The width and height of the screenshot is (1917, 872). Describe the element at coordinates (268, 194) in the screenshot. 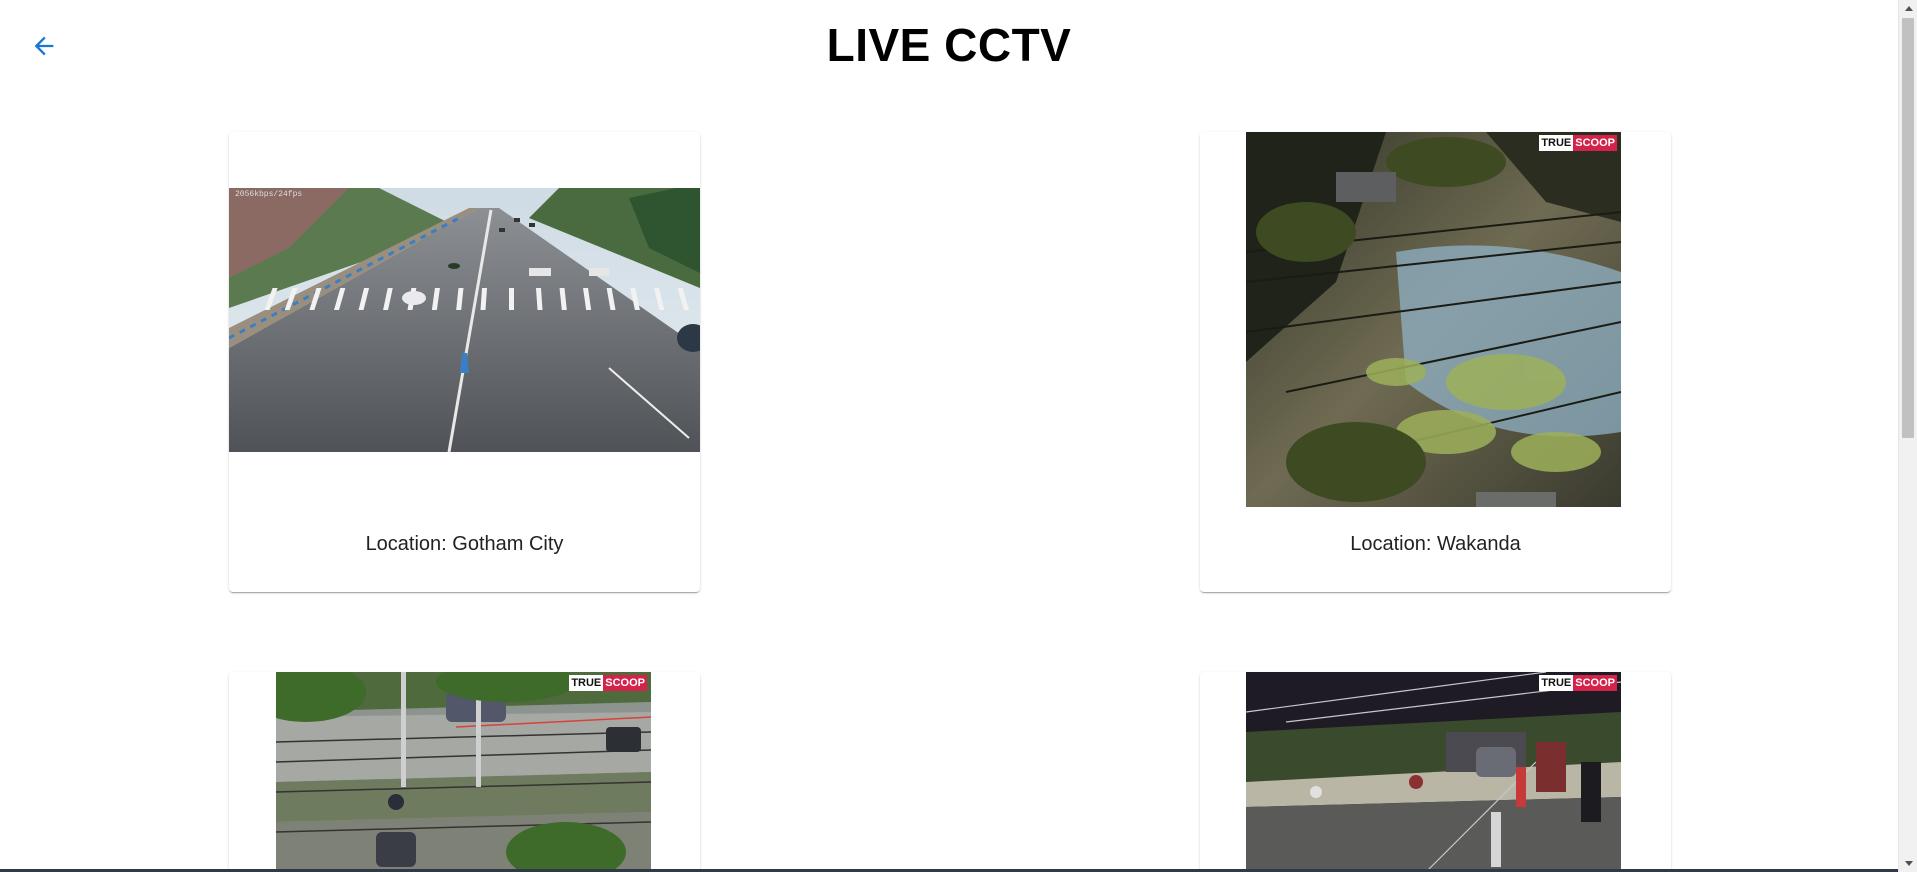

I see `svg-text: 2056kbps/24fps` at that location.